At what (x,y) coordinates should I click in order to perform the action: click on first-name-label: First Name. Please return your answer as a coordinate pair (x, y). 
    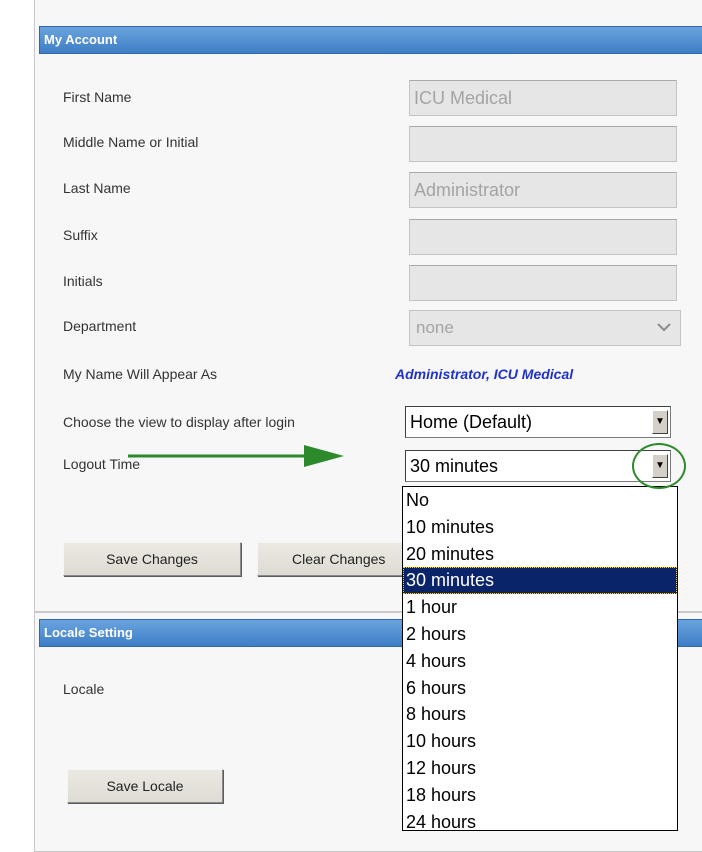
    Looking at the image, I should click on (97, 97).